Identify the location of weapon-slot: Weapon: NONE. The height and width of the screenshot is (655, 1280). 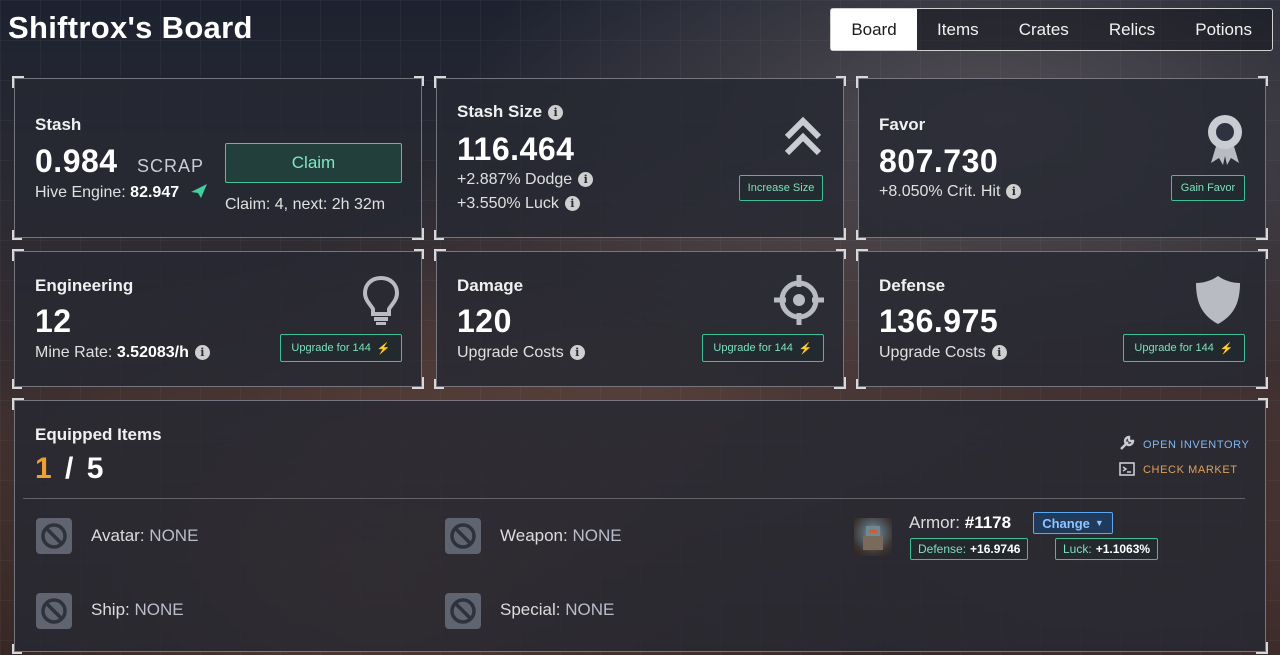
(561, 536).